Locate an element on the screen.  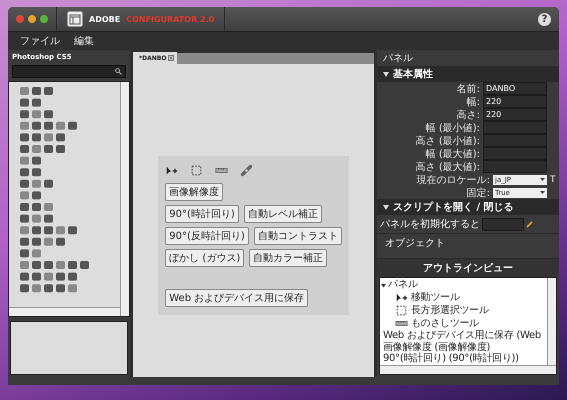
outline-title: アウトラインビュー is located at coordinates (468, 268).